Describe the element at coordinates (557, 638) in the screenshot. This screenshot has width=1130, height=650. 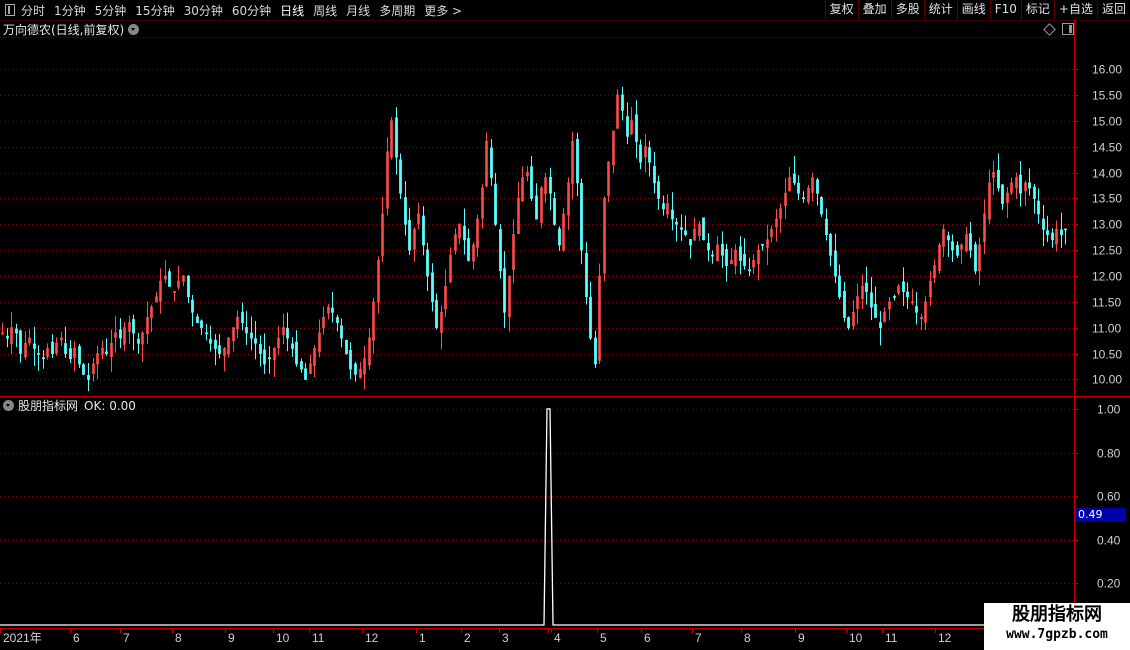
I see `x-tick-label: 4` at that location.